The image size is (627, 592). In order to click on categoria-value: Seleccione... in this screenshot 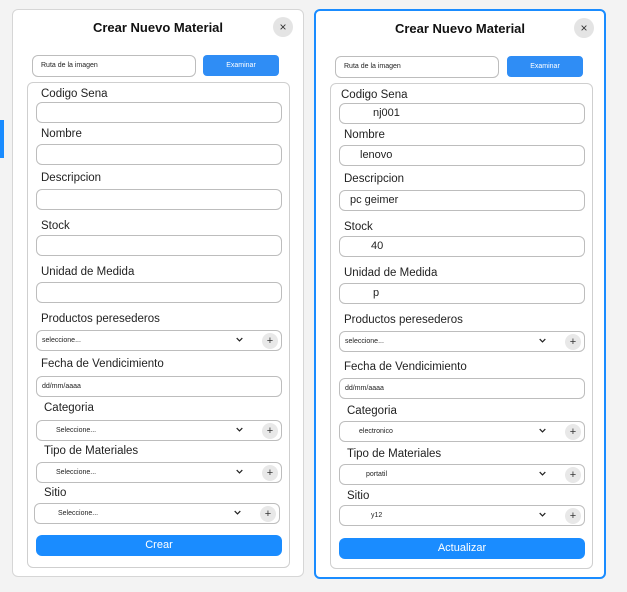, I will do `click(76, 430)`.